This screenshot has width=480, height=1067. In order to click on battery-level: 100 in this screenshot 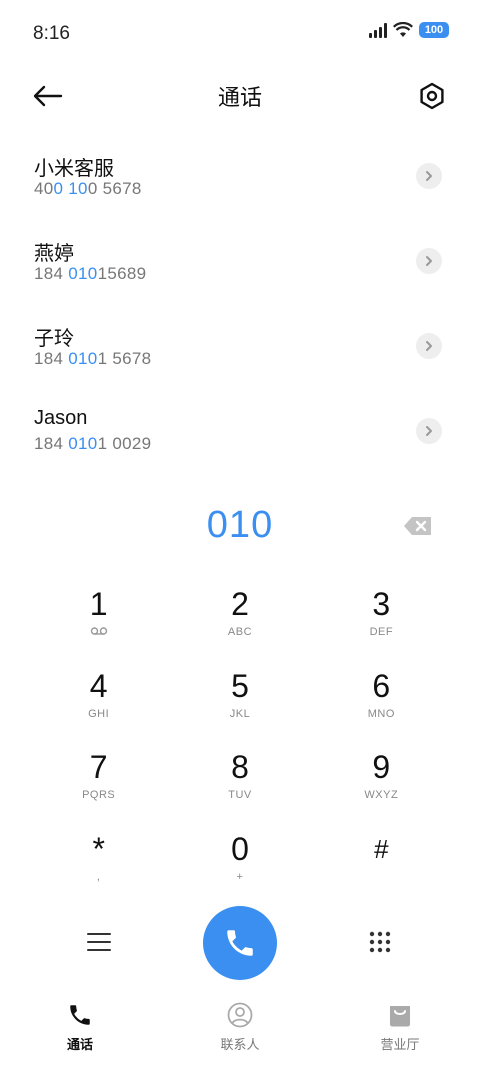, I will do `click(434, 30)`.